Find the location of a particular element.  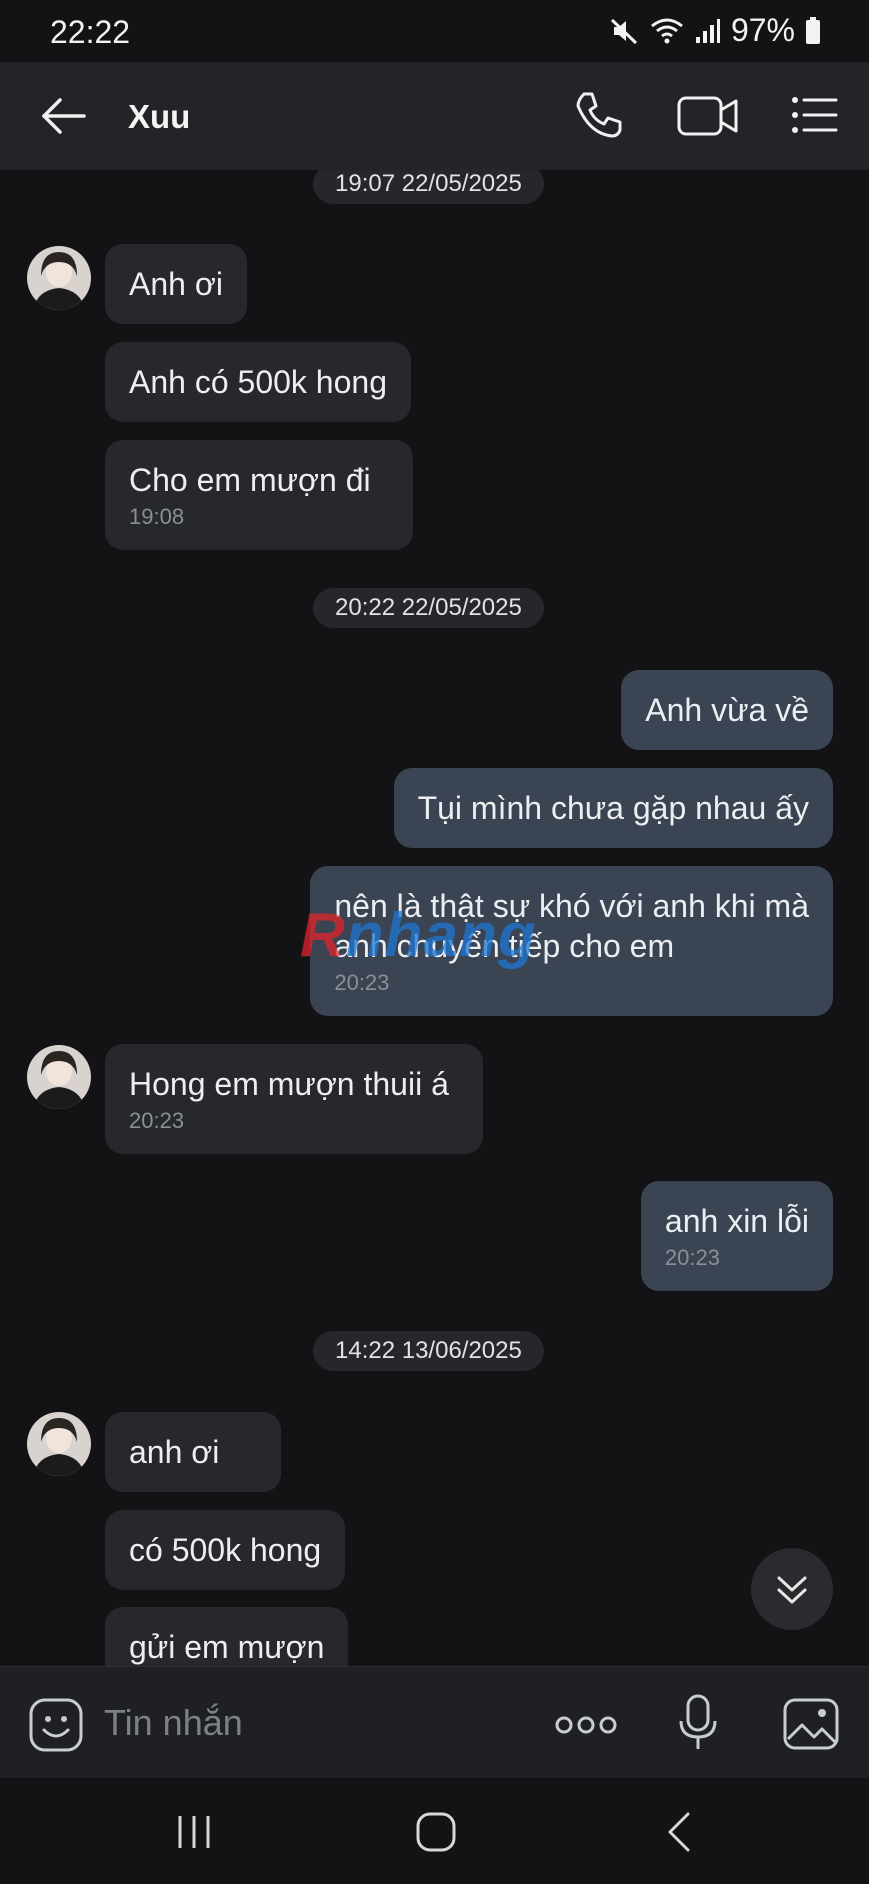

contact-name: Xuu is located at coordinates (159, 117).